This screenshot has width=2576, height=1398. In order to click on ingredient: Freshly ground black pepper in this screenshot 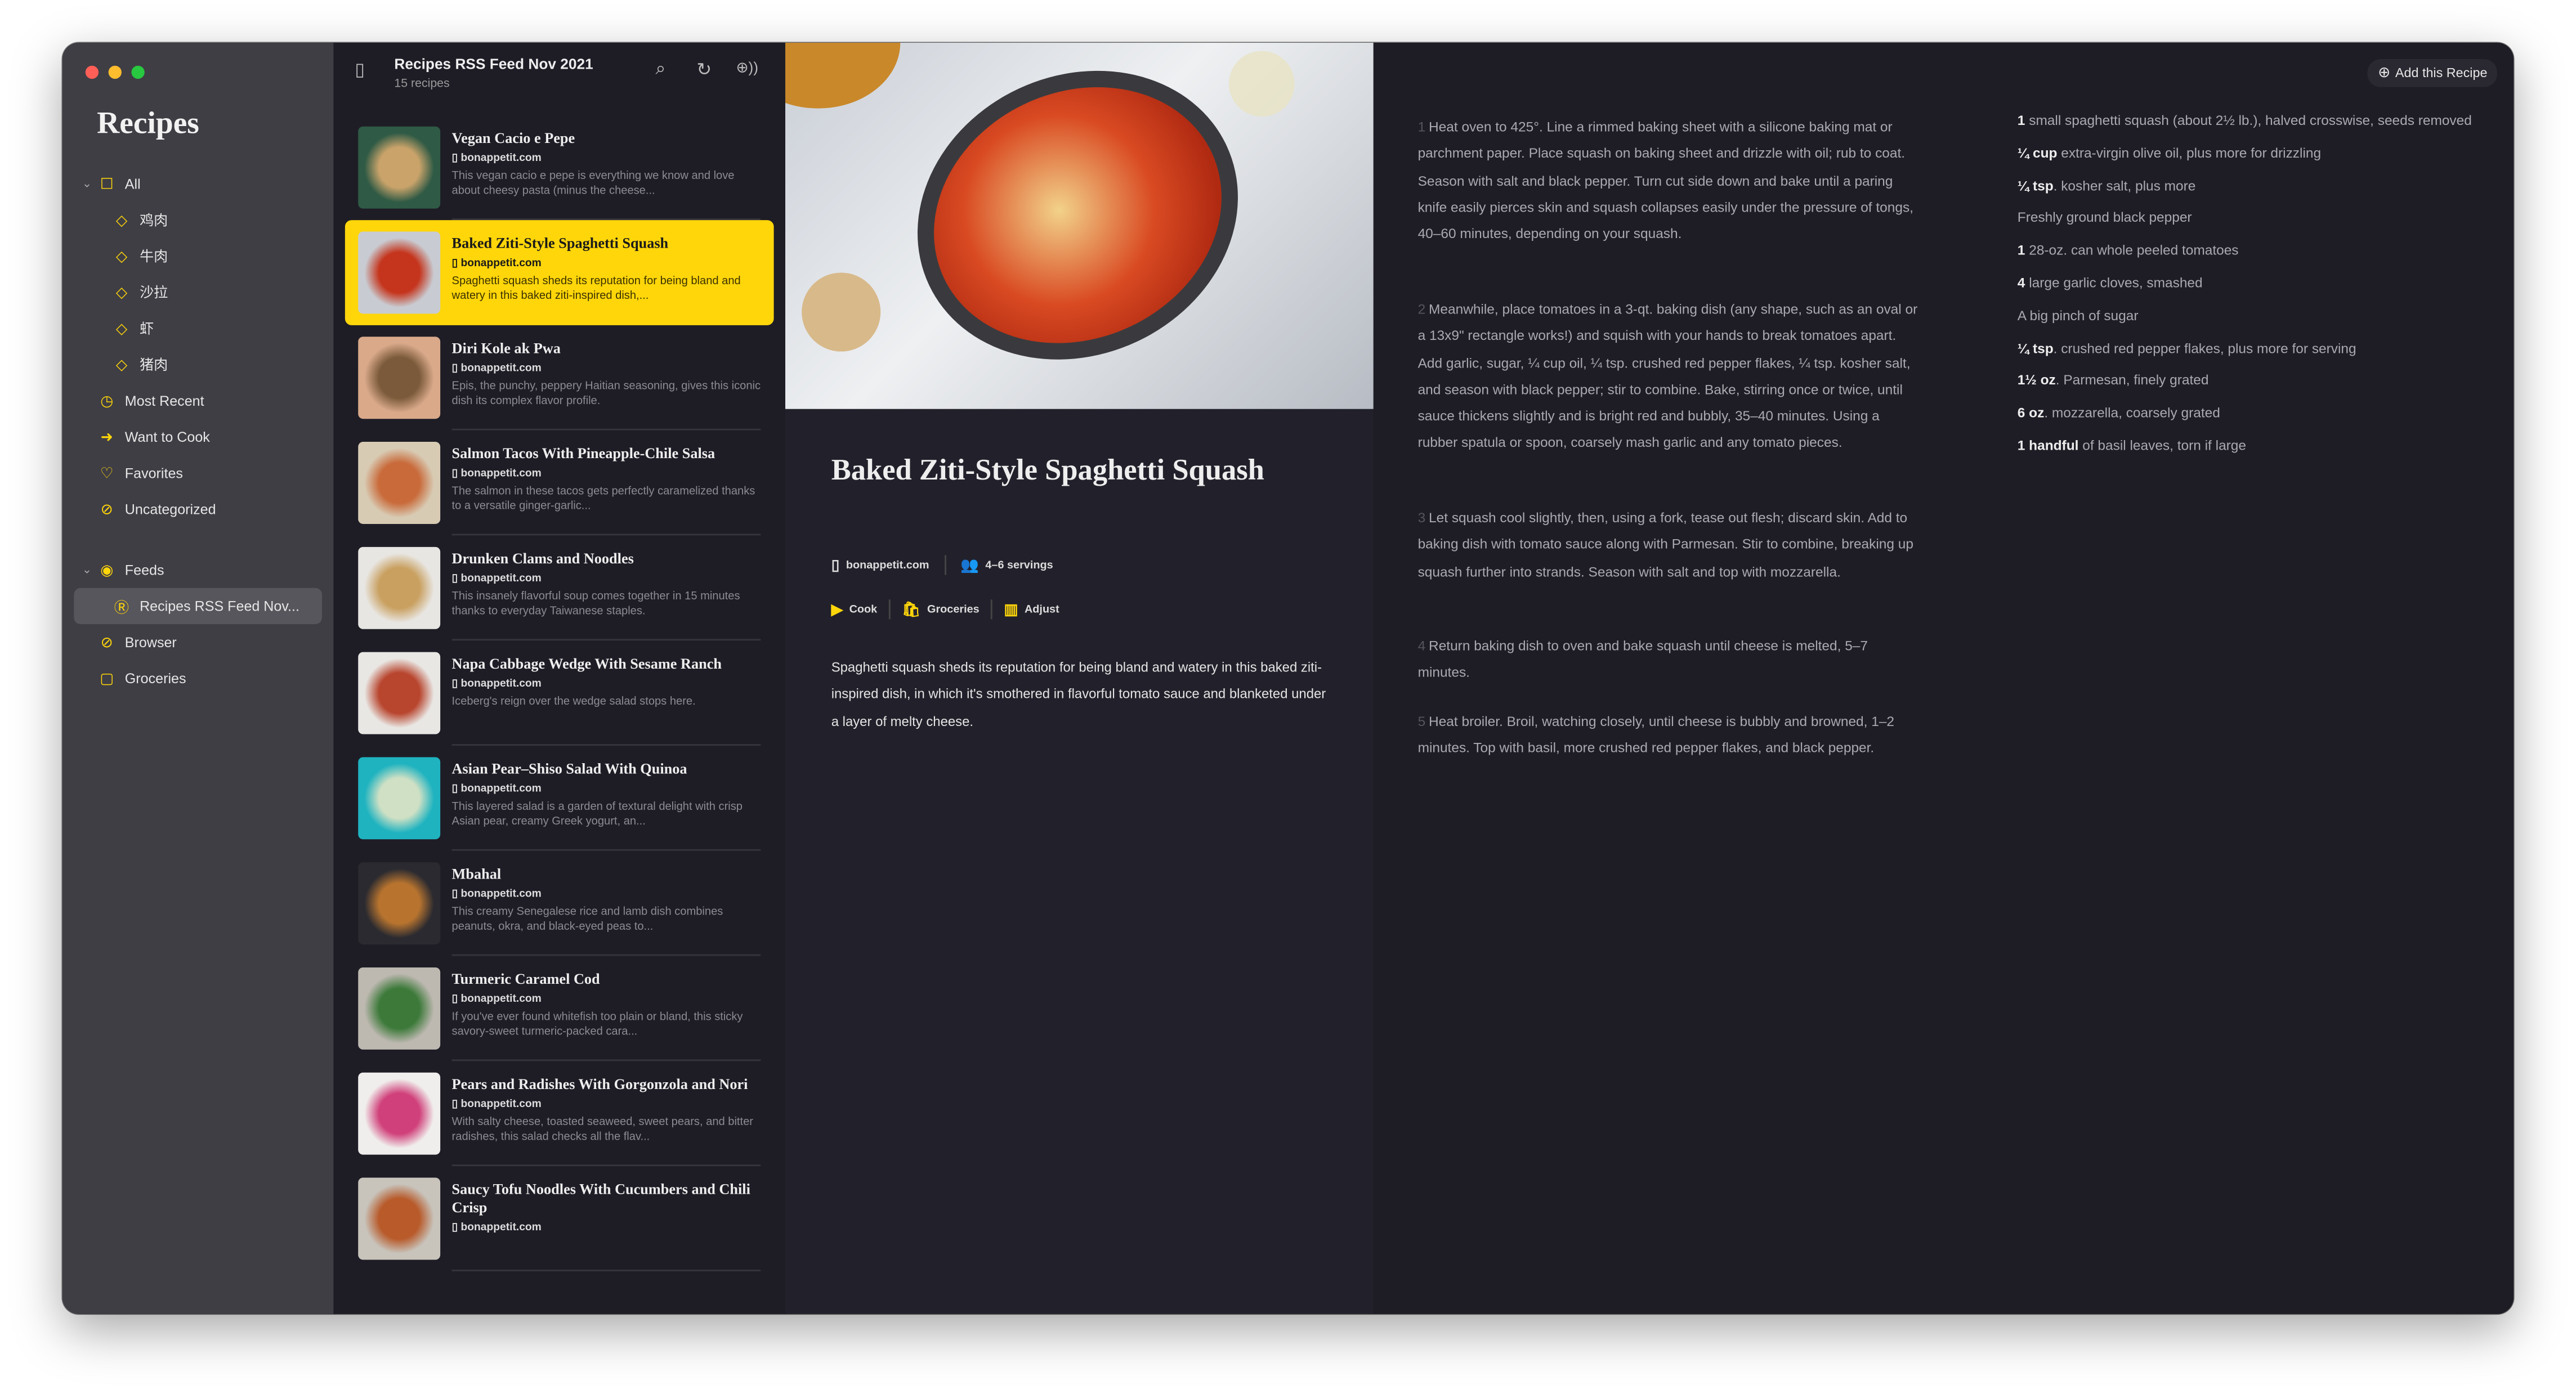, I will do `click(2256, 217)`.